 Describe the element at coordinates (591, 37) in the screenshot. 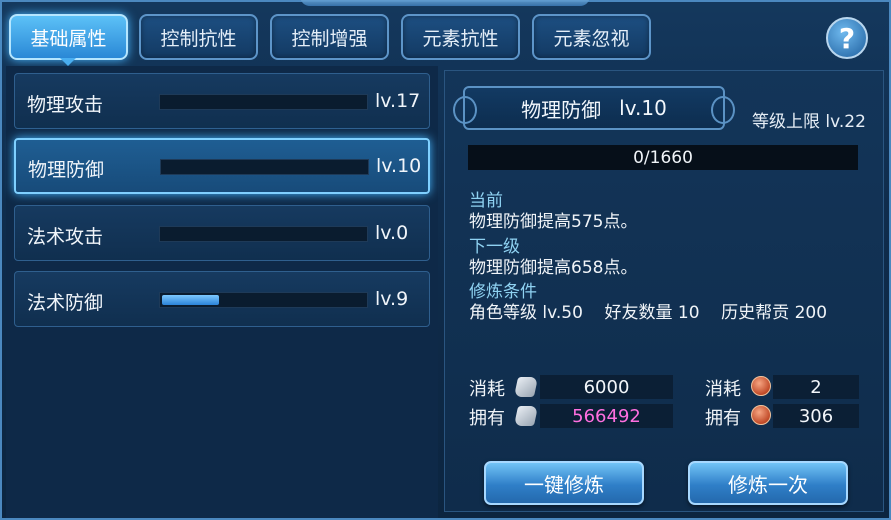

I see `tab-element-ignore: 元素忽视` at that location.